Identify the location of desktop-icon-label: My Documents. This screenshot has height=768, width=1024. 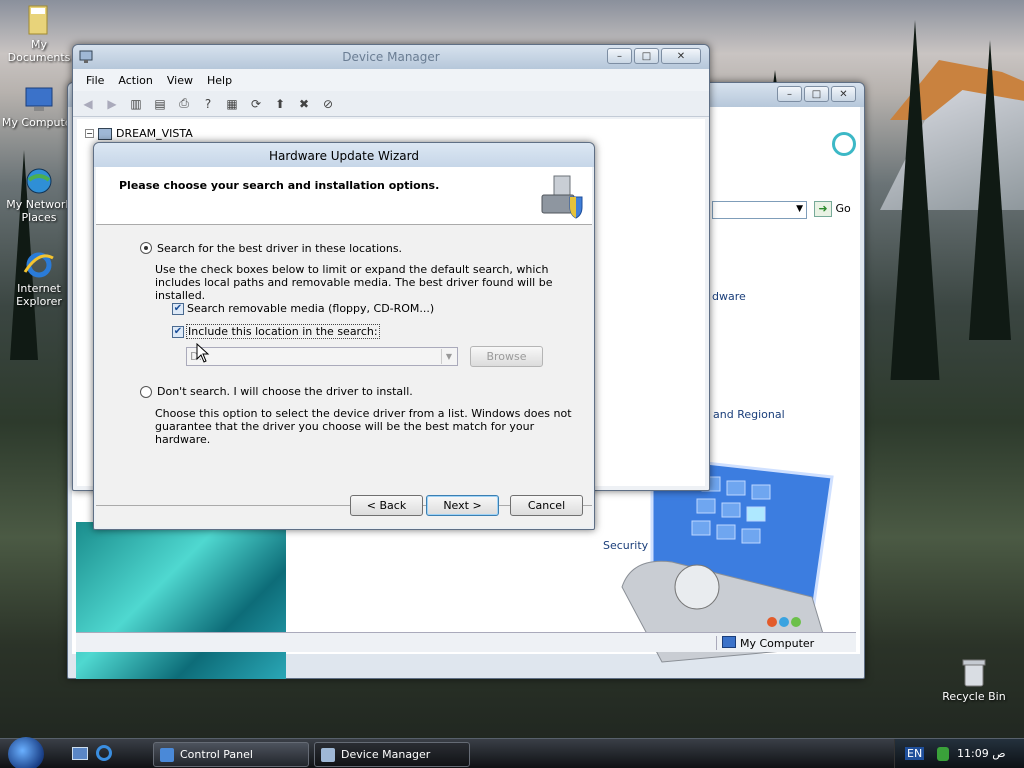
(39, 51).